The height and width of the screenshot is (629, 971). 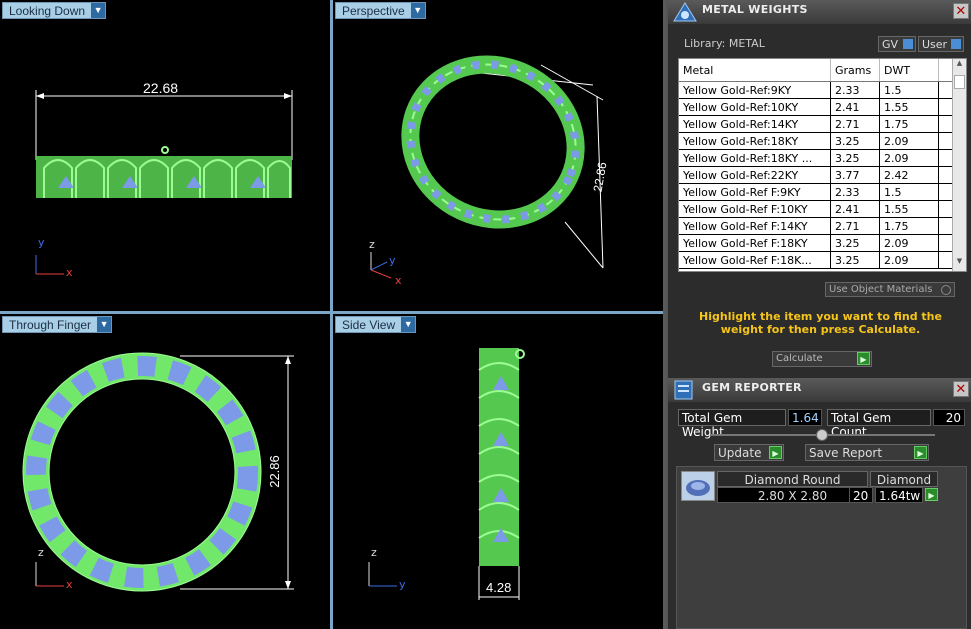 What do you see at coordinates (380, 10) in the screenshot?
I see `viewport-label: Perspective ▼` at bounding box center [380, 10].